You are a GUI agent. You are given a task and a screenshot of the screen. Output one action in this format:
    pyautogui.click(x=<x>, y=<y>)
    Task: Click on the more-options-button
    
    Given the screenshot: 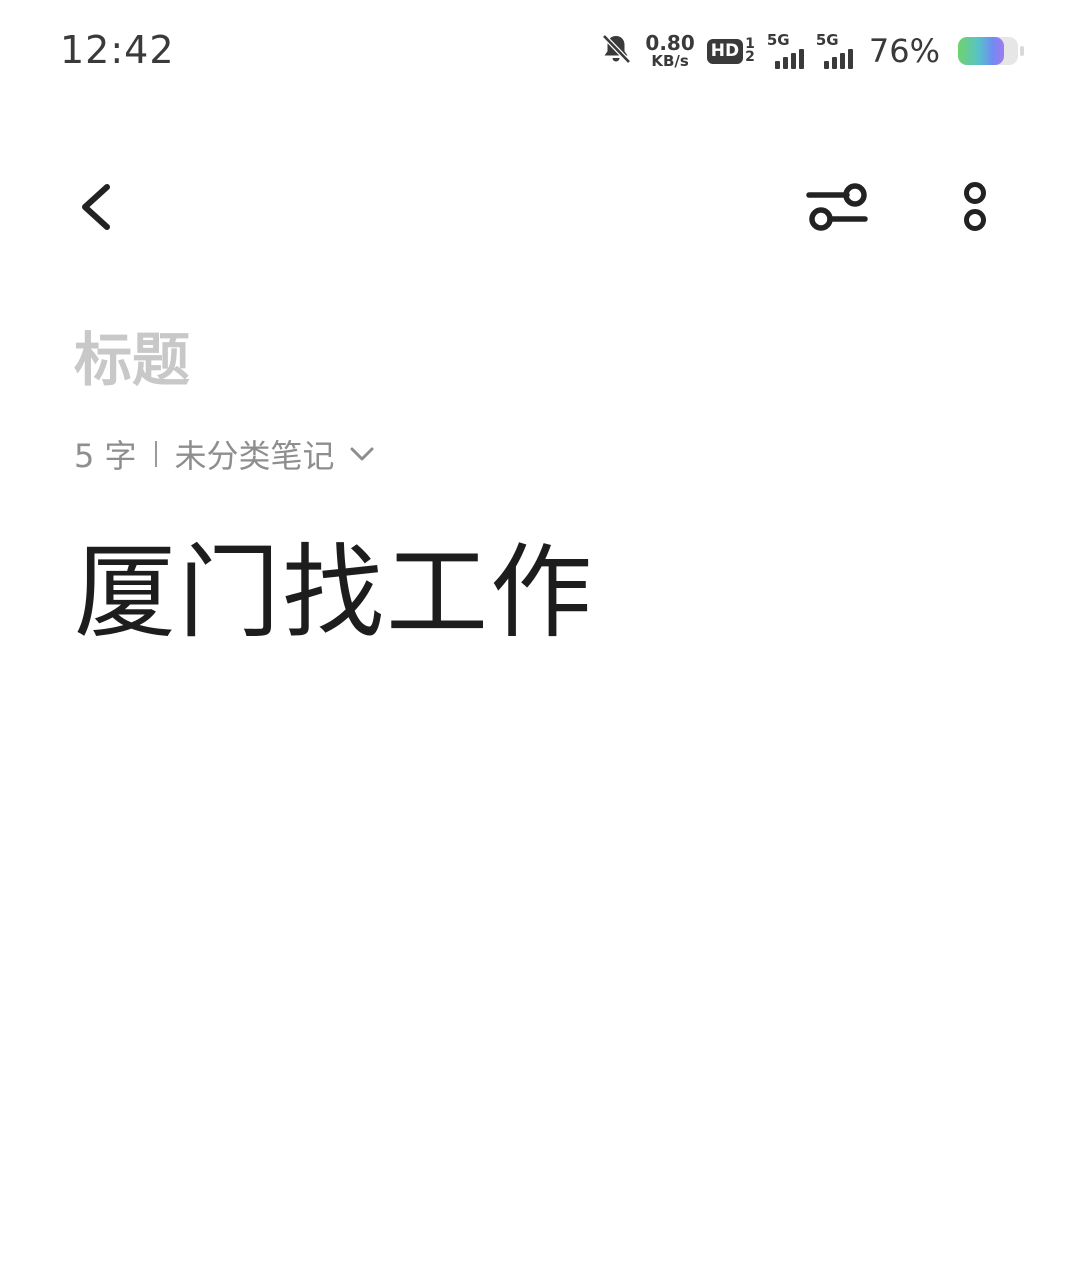 What is the action you would take?
    pyautogui.click(x=975, y=209)
    